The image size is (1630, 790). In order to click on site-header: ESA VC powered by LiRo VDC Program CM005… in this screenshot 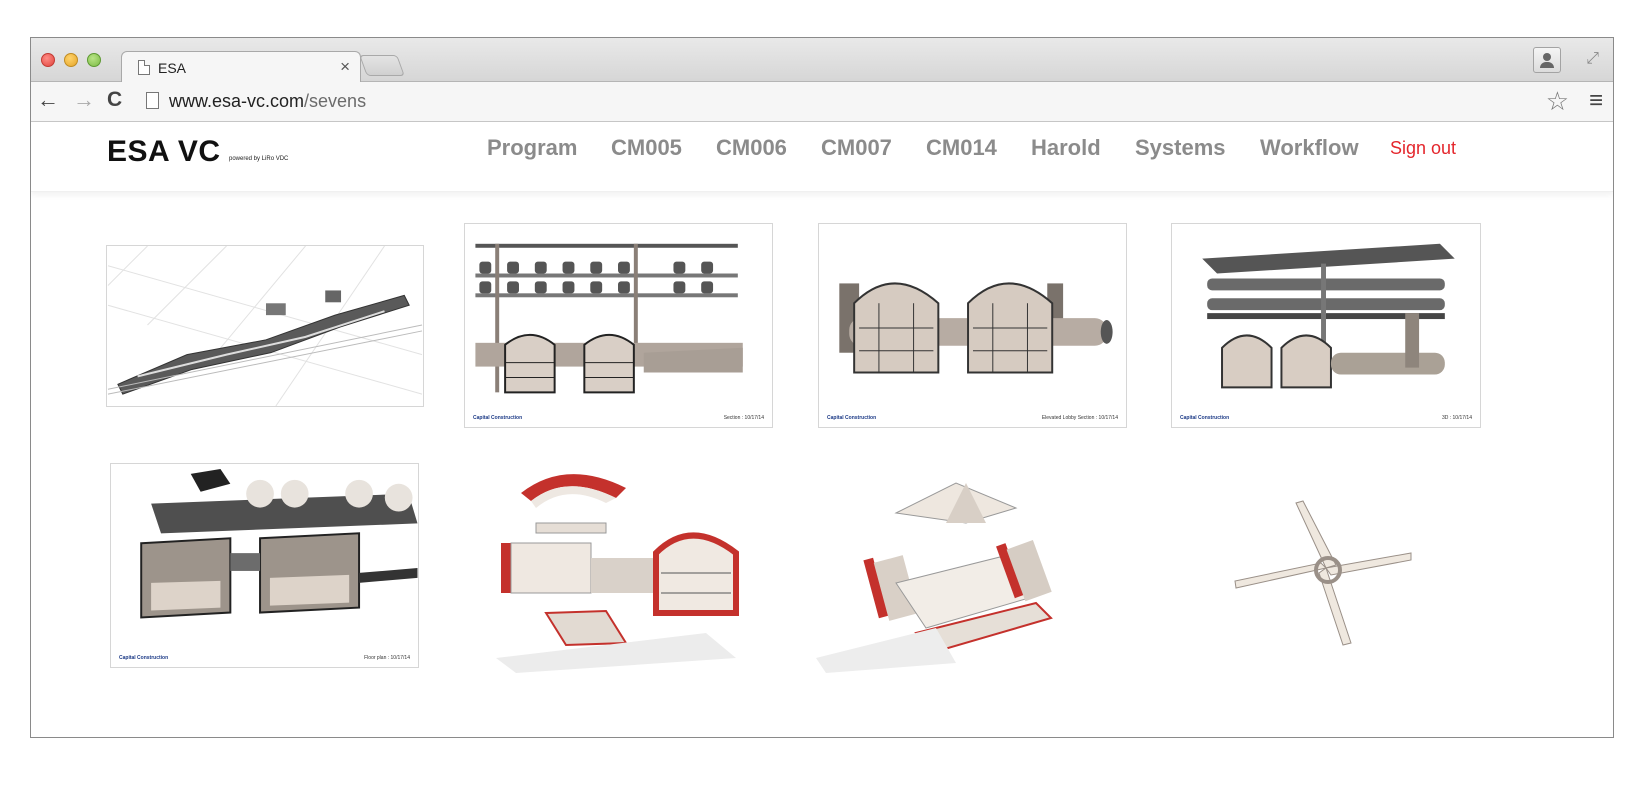, I will do `click(822, 157)`.